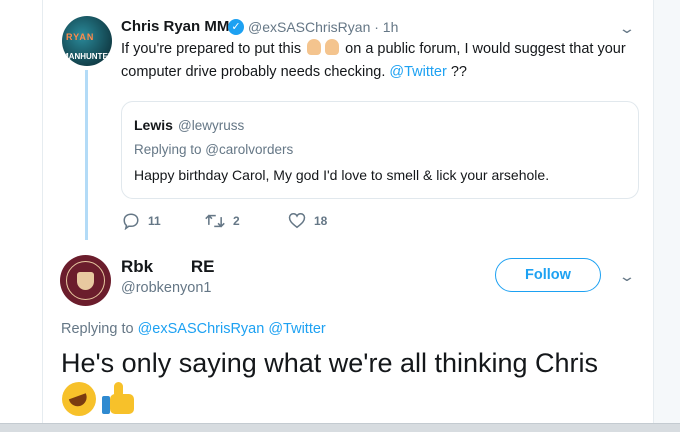 Image resolution: width=680 pixels, height=432 pixels. What do you see at coordinates (253, 72) in the screenshot?
I see `tweet-text-part: computer drive probably needs checking.` at bounding box center [253, 72].